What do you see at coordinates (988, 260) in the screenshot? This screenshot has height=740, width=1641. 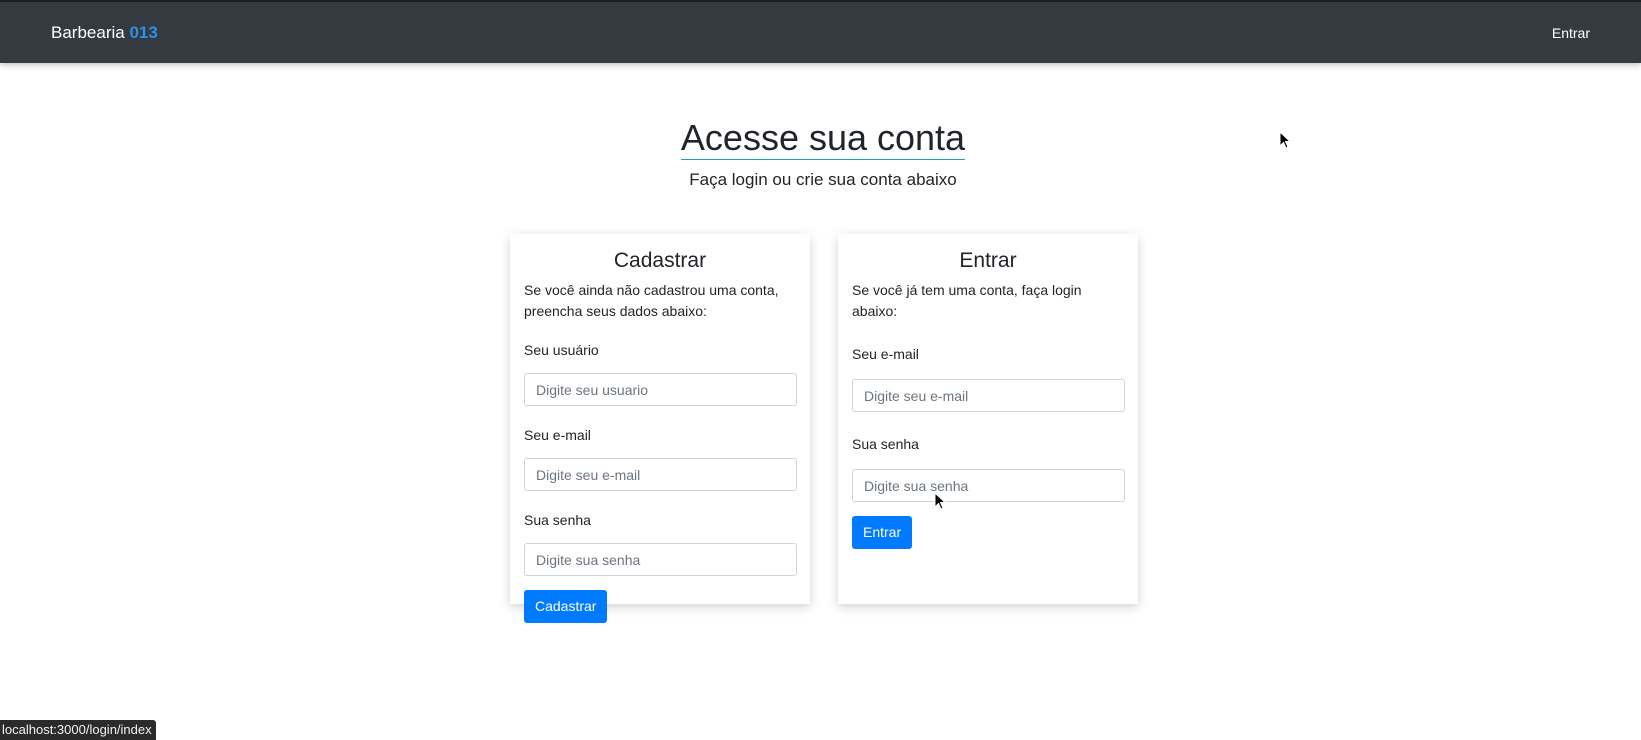 I see `login-title: Entrar` at bounding box center [988, 260].